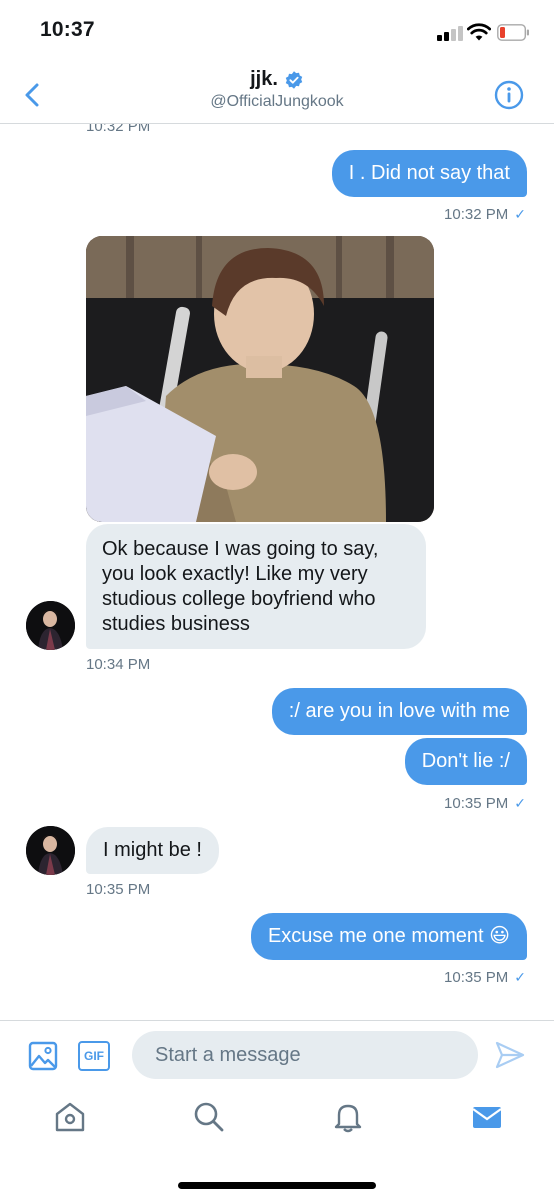 The image size is (554, 1200). I want to click on cellular-signal-icon, so click(450, 33).